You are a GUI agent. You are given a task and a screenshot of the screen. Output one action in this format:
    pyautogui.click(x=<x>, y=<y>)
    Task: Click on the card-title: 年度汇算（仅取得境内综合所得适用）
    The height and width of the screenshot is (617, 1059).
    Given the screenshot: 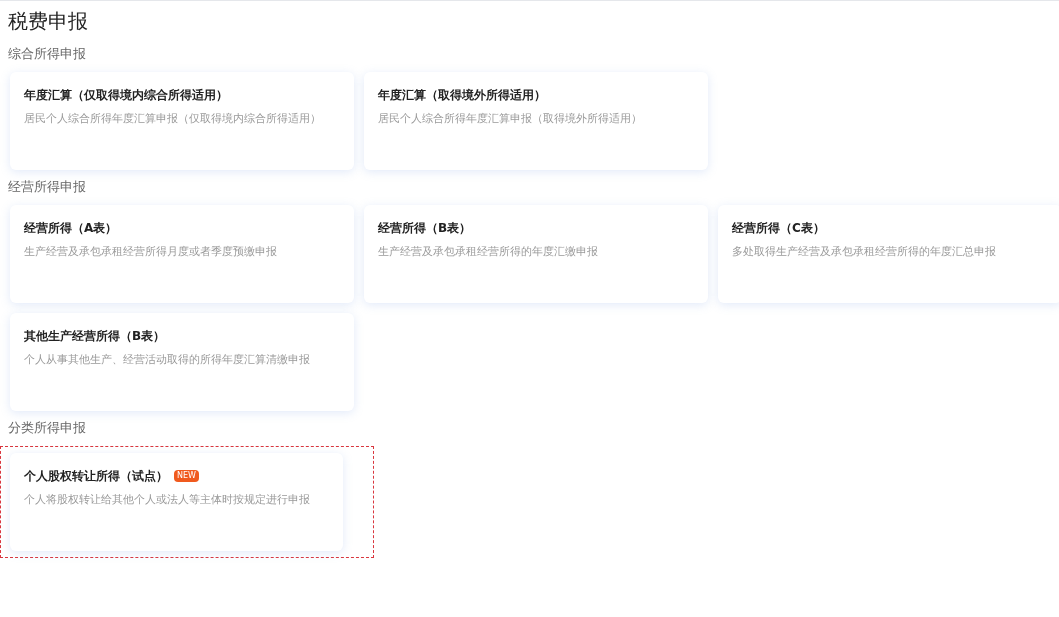 What is the action you would take?
    pyautogui.click(x=126, y=95)
    